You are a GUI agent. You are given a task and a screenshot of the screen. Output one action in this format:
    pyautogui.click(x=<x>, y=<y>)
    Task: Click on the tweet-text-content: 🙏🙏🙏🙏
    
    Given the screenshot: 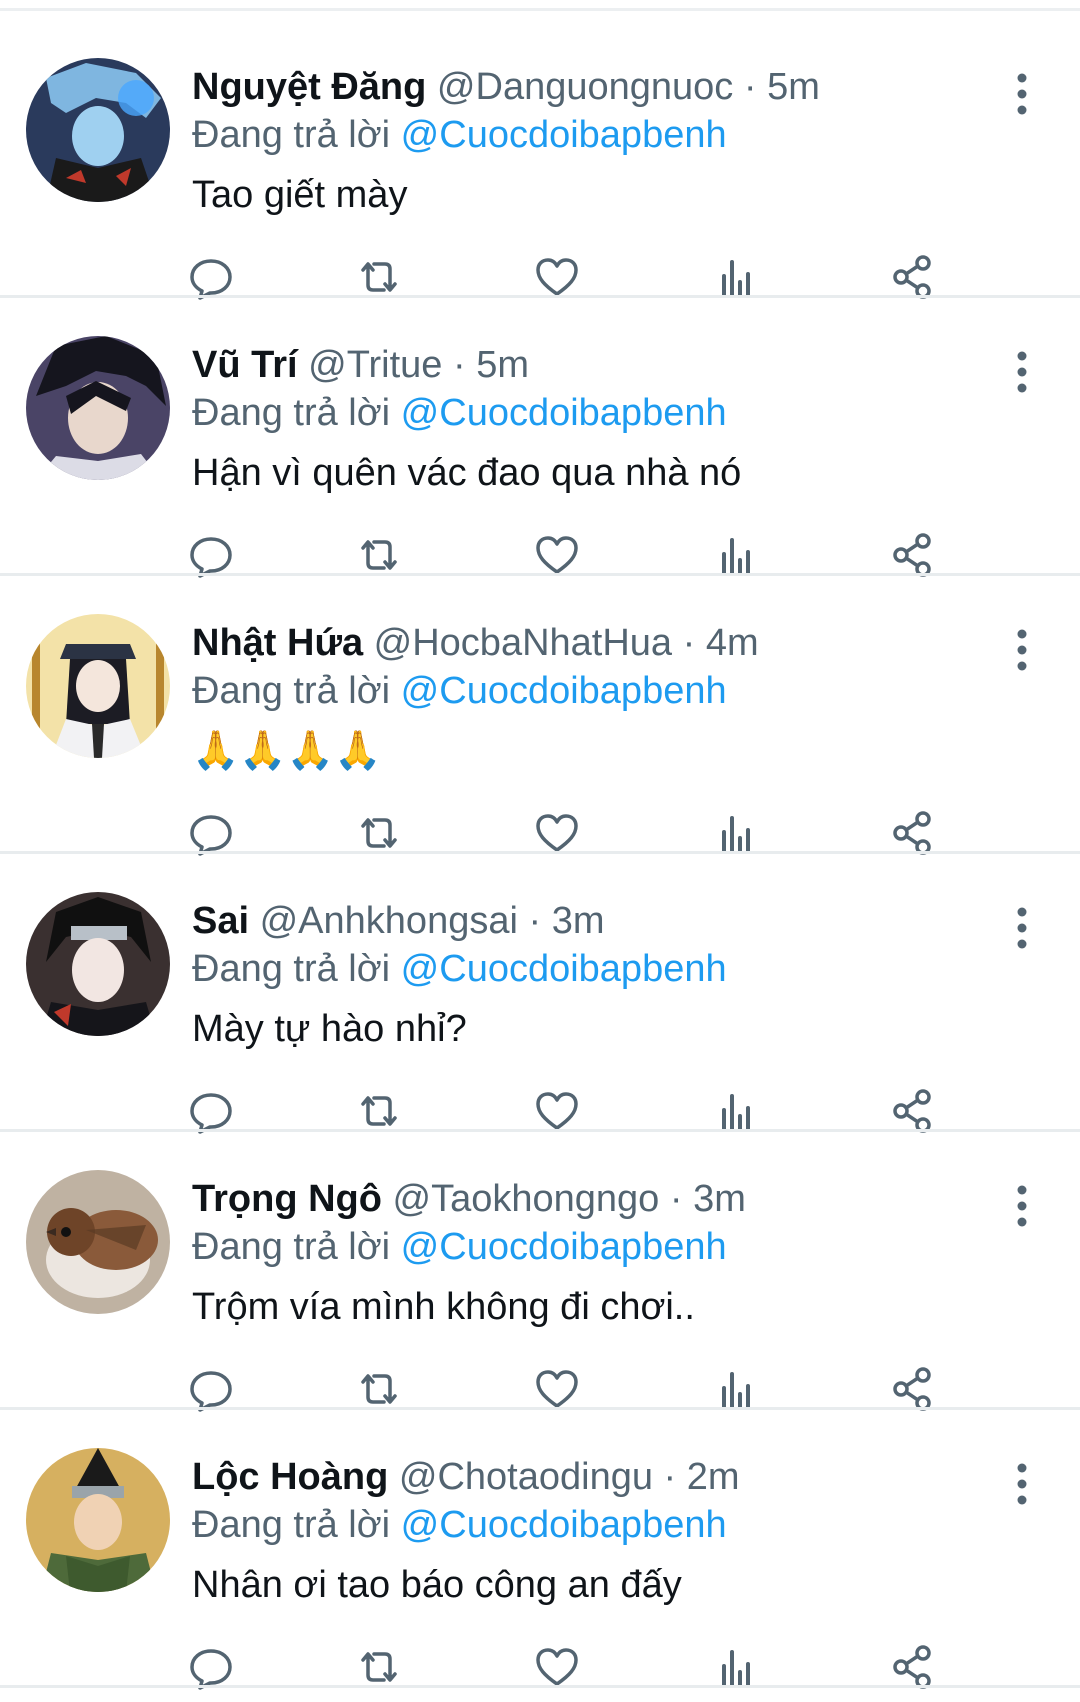 What is the action you would take?
    pyautogui.click(x=287, y=751)
    